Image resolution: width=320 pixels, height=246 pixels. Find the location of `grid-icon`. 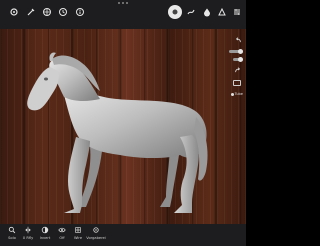

grid-icon is located at coordinates (47, 12).